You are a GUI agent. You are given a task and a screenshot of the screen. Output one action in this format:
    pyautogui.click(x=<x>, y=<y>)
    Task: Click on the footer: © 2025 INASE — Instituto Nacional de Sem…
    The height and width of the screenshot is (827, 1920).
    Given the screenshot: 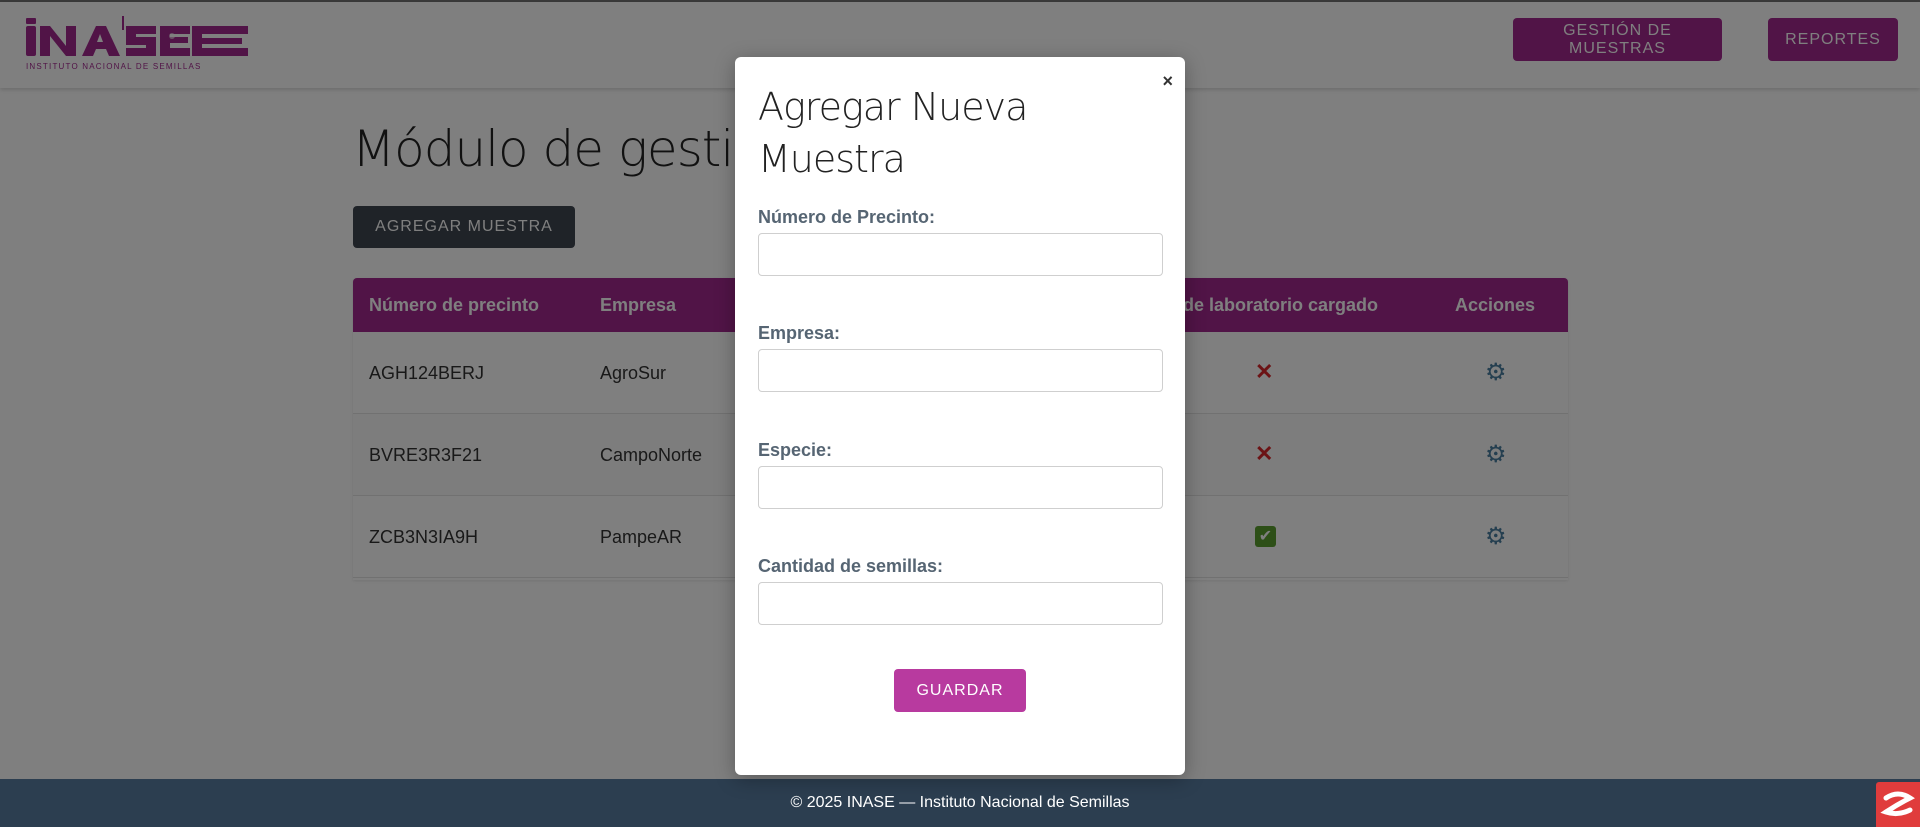 What is the action you would take?
    pyautogui.click(x=960, y=803)
    